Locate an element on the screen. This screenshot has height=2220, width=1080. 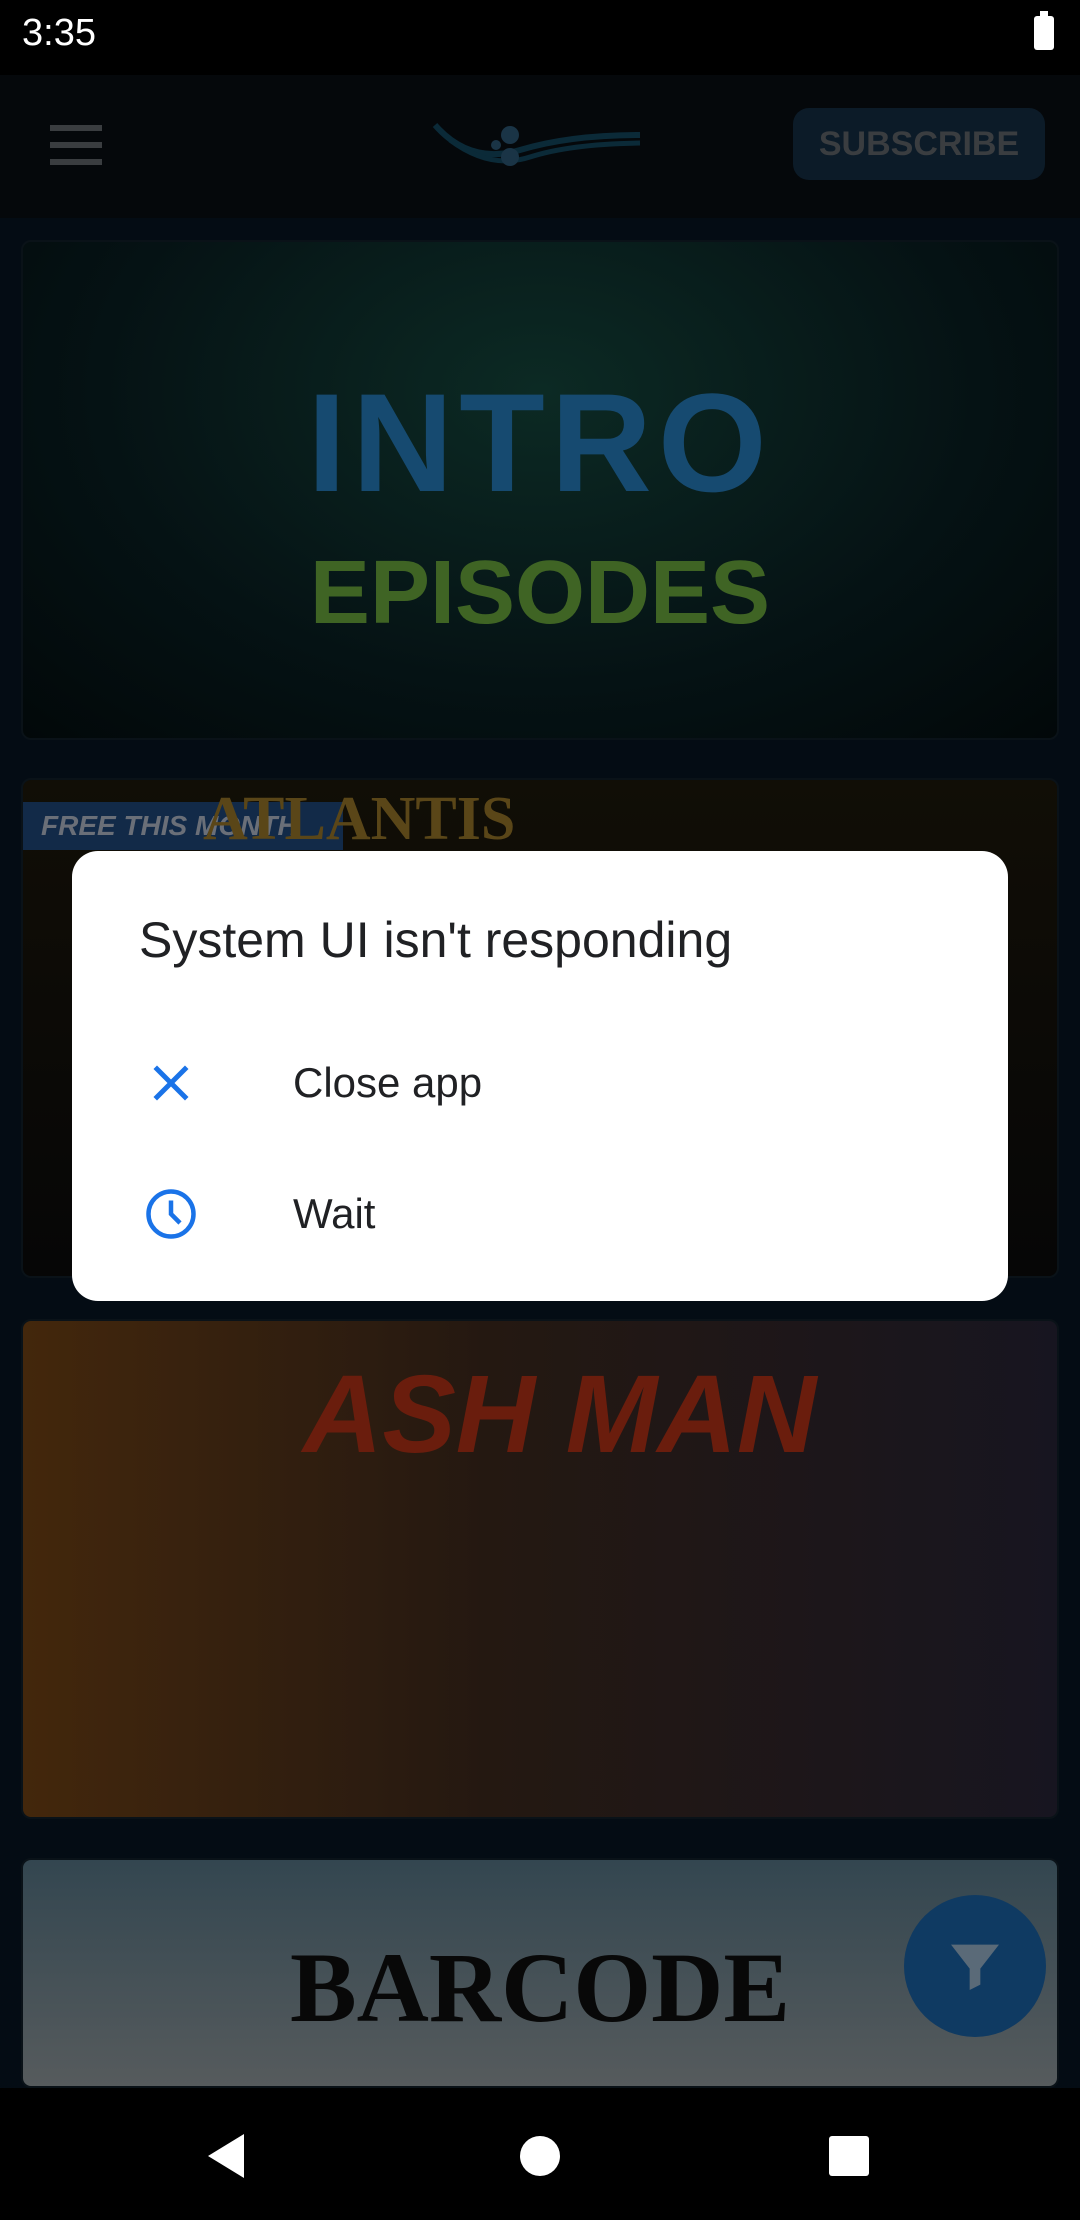
back-button is located at coordinates (226, 2156).